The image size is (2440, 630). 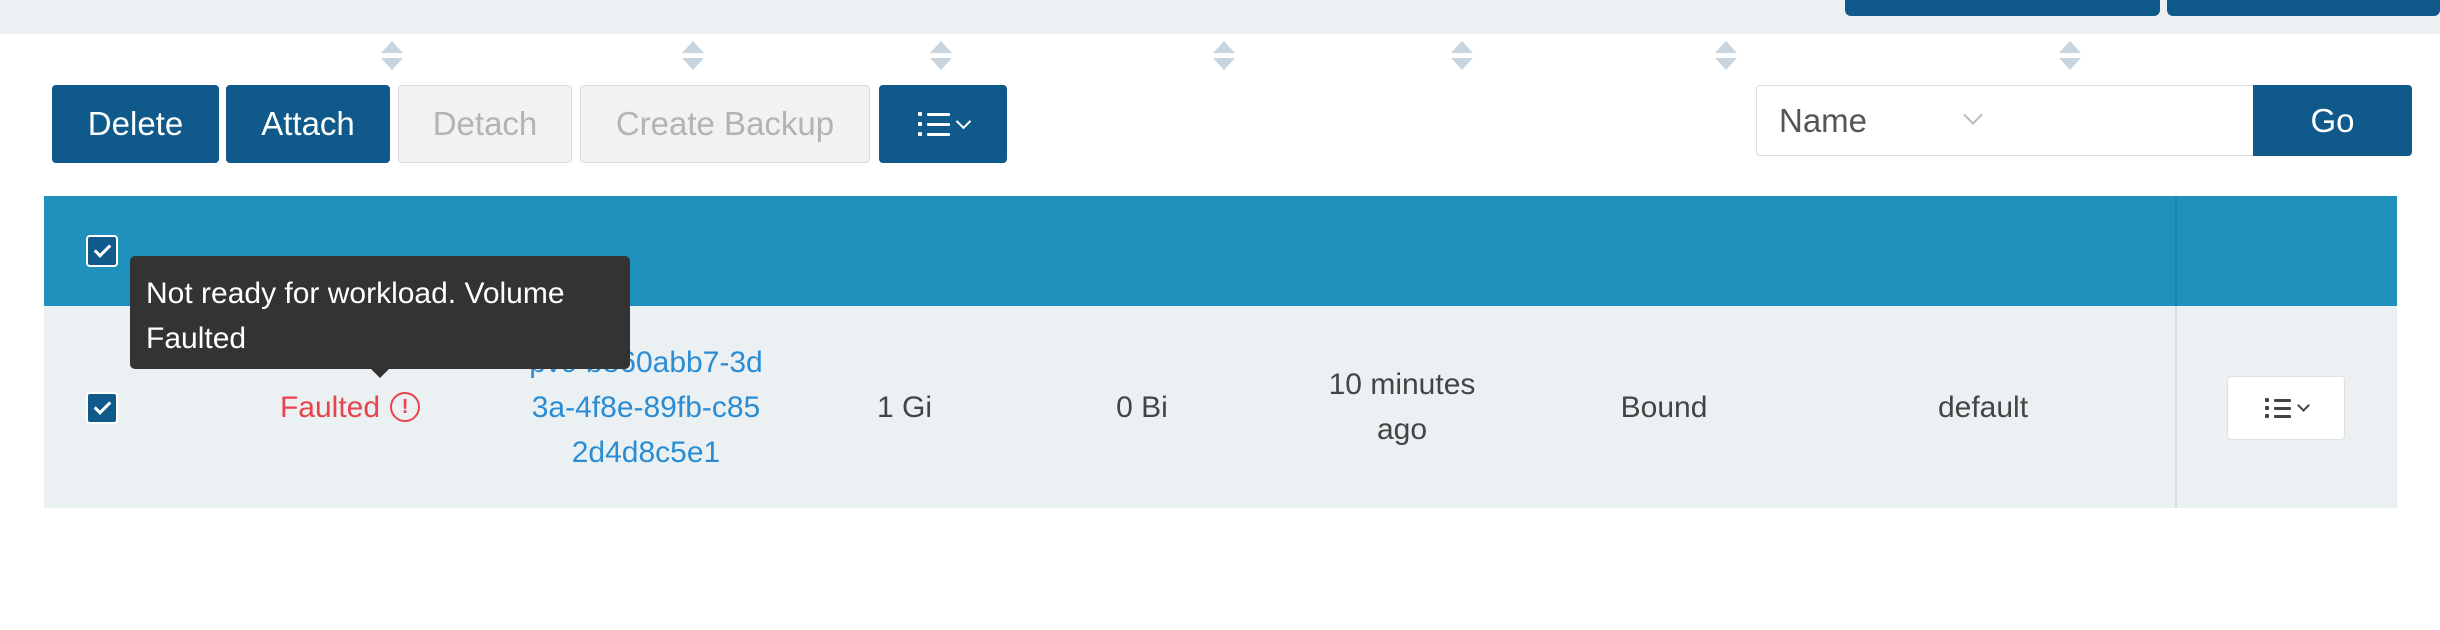 I want to click on tooltip-text: Not ready for workload. Volume Faulted, so click(x=355, y=316).